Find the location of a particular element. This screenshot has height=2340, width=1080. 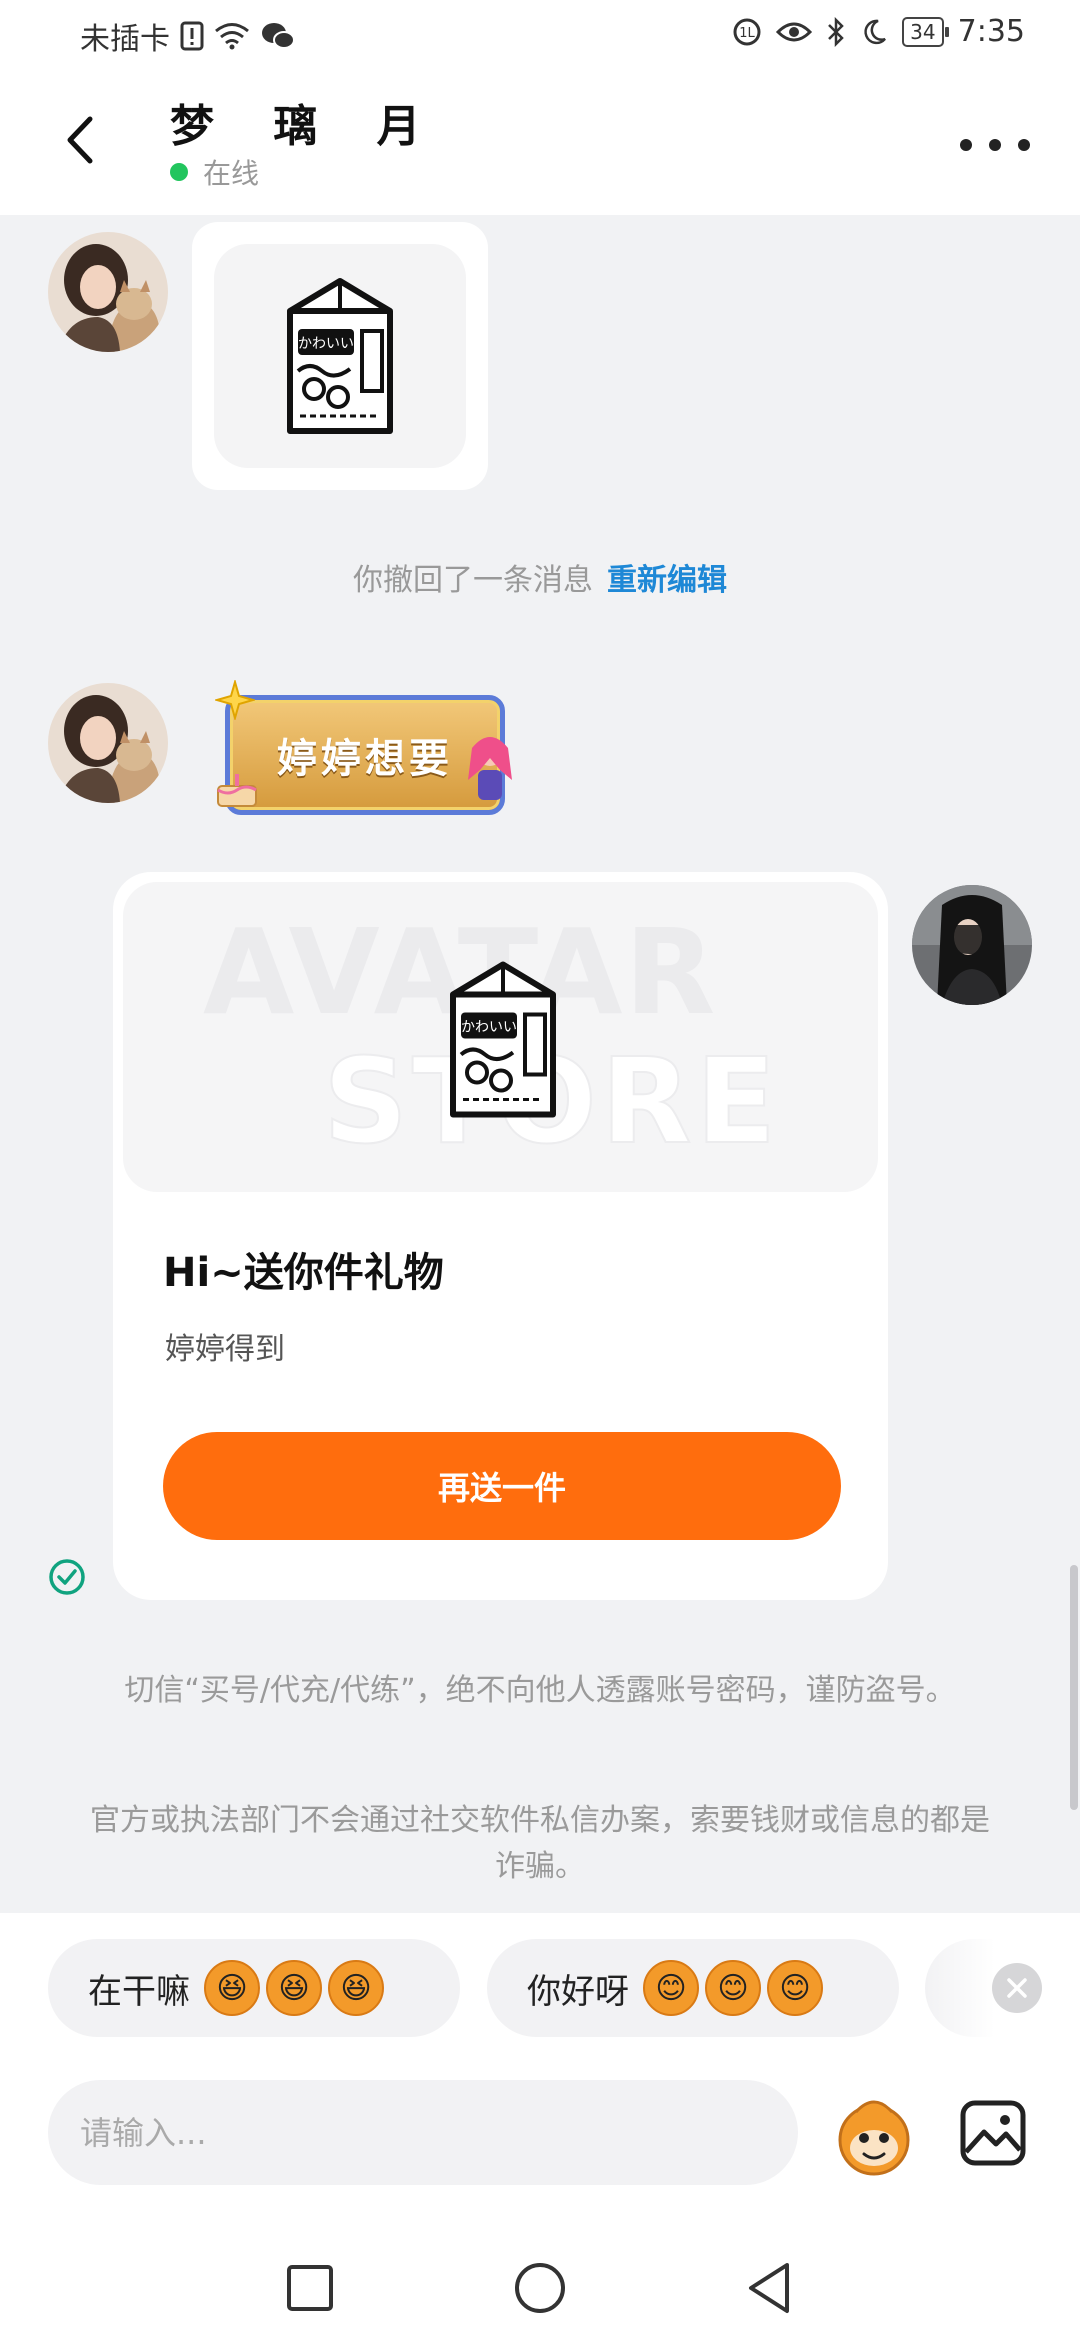

quick-reply-chip: 在干嘛 😆 😆 😆 is located at coordinates (254, 1988).